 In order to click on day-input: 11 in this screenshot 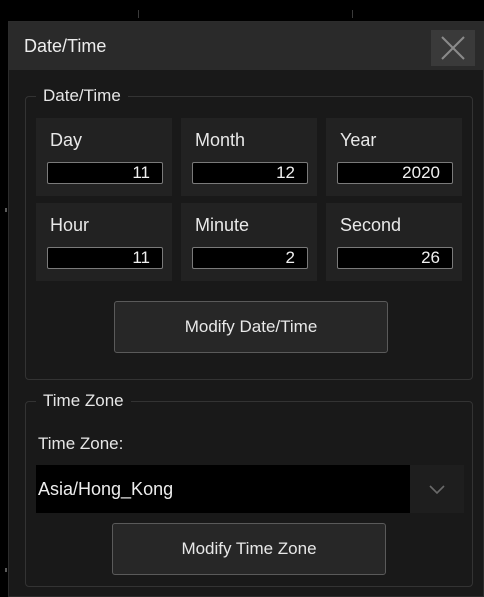, I will do `click(105, 173)`.